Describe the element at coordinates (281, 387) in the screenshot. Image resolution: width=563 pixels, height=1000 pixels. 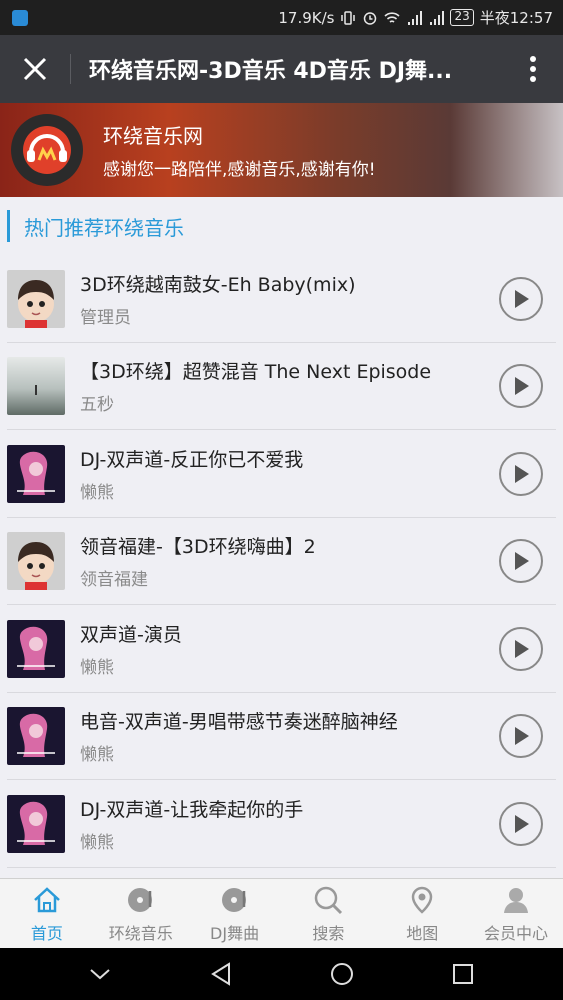
I see `list-item: 【3D环绕】超赞混音 The Next Episode 五秒` at that location.